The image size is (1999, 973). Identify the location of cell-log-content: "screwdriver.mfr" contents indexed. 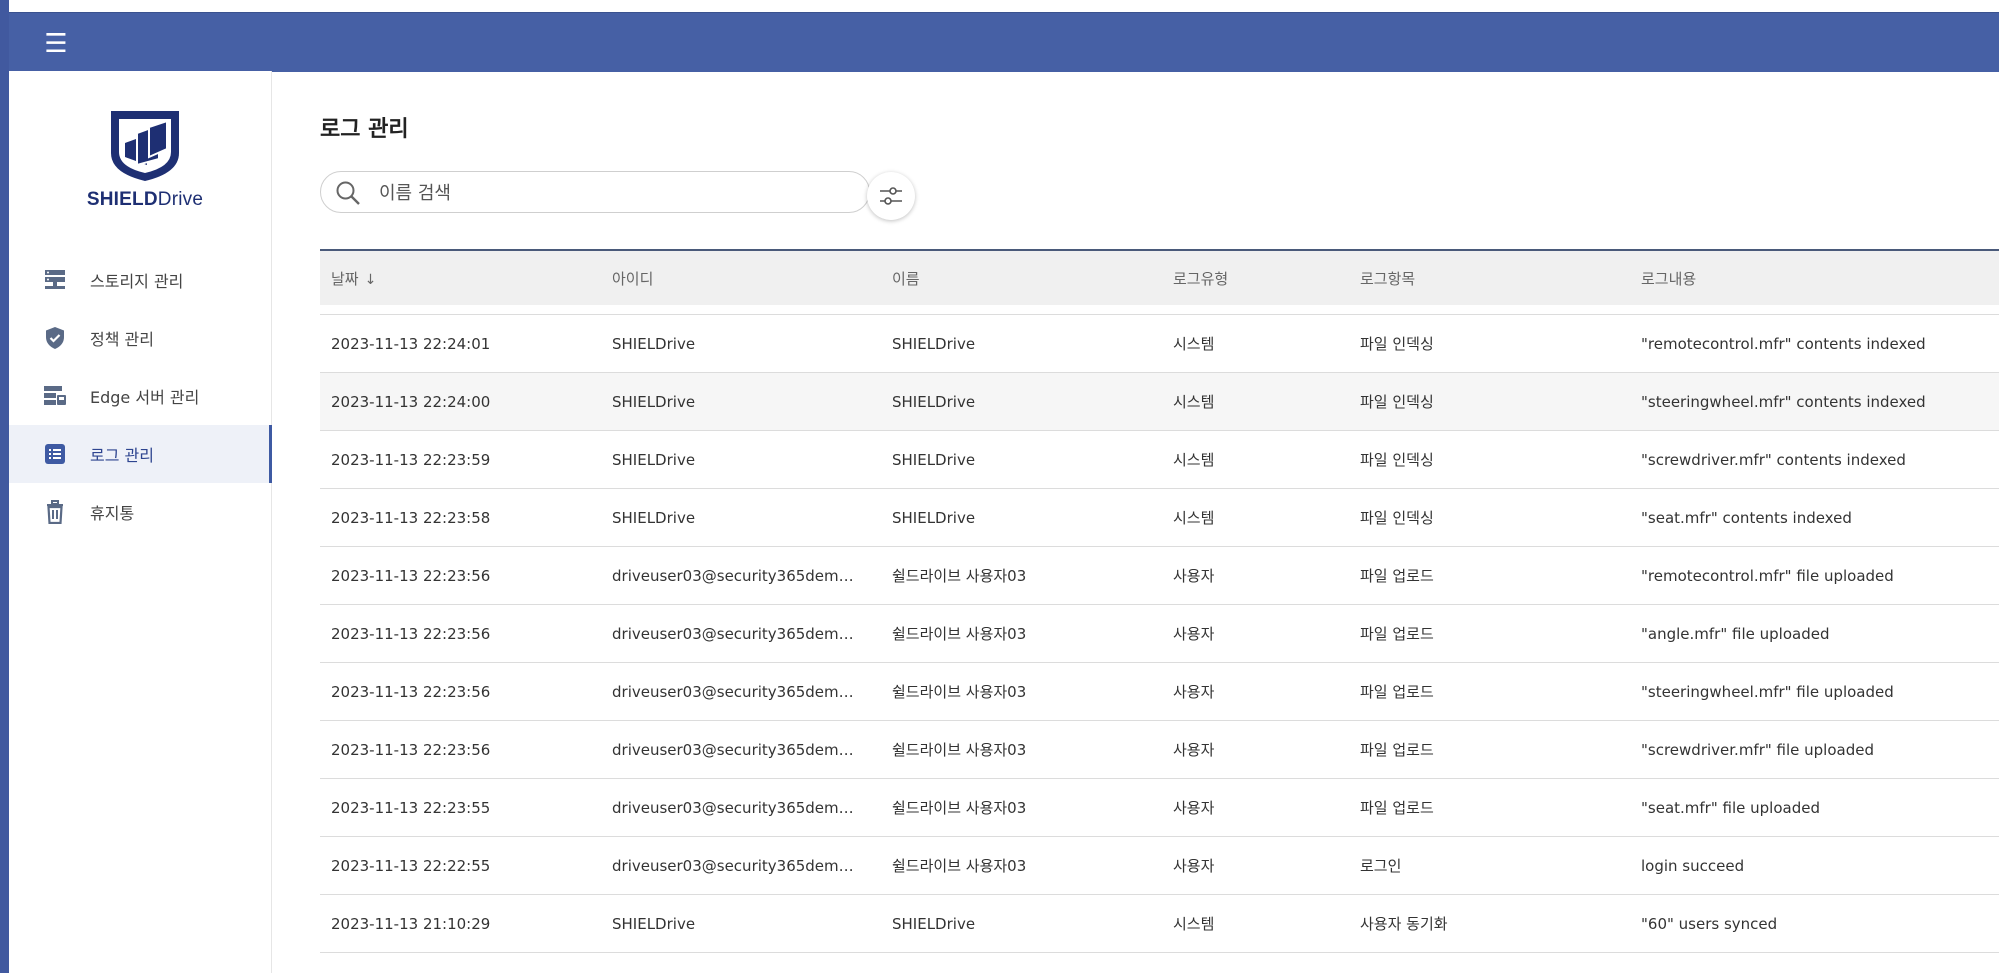
(1773, 459).